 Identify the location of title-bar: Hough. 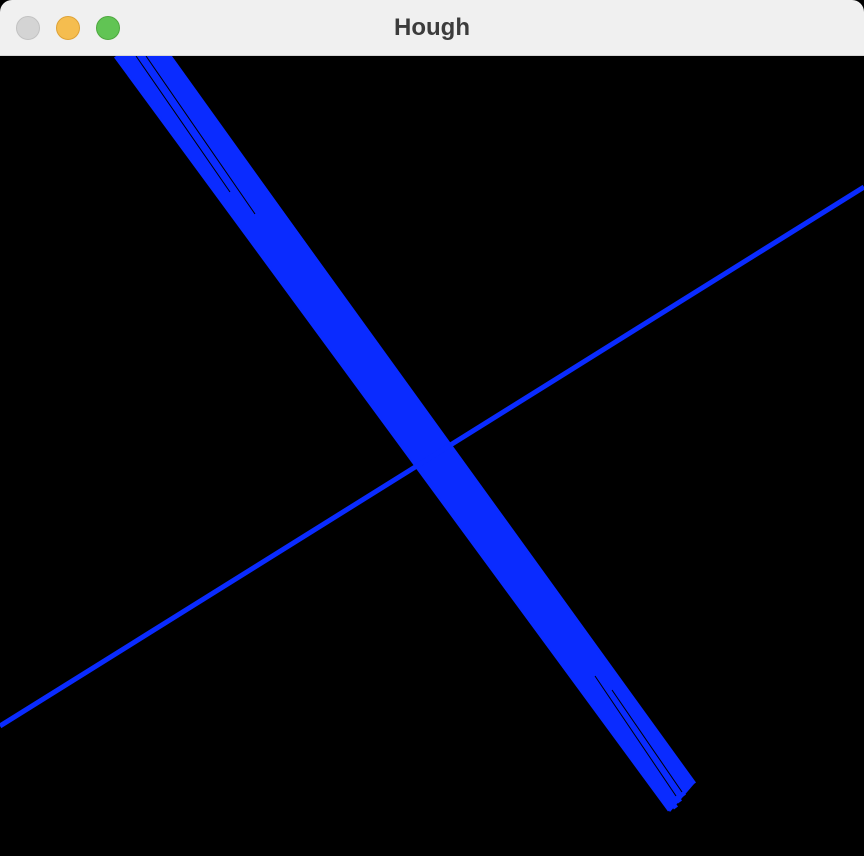
(432, 28).